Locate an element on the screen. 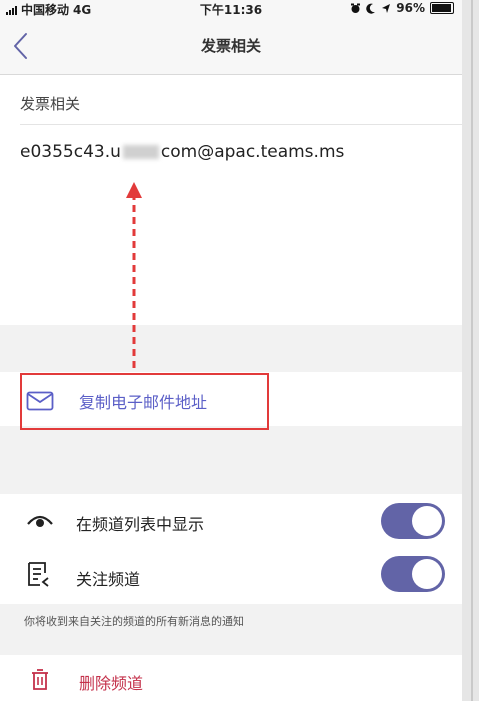  status-bar: 中国移动 4G 下午11:36 96% is located at coordinates (231, 9).